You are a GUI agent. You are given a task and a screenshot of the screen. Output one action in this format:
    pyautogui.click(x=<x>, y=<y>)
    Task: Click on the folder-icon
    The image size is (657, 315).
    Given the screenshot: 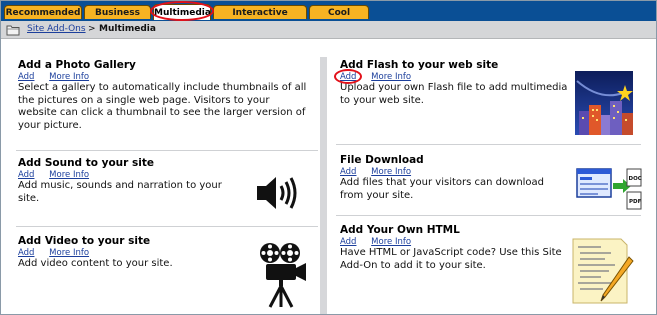 What is the action you would take?
    pyautogui.click(x=13, y=30)
    